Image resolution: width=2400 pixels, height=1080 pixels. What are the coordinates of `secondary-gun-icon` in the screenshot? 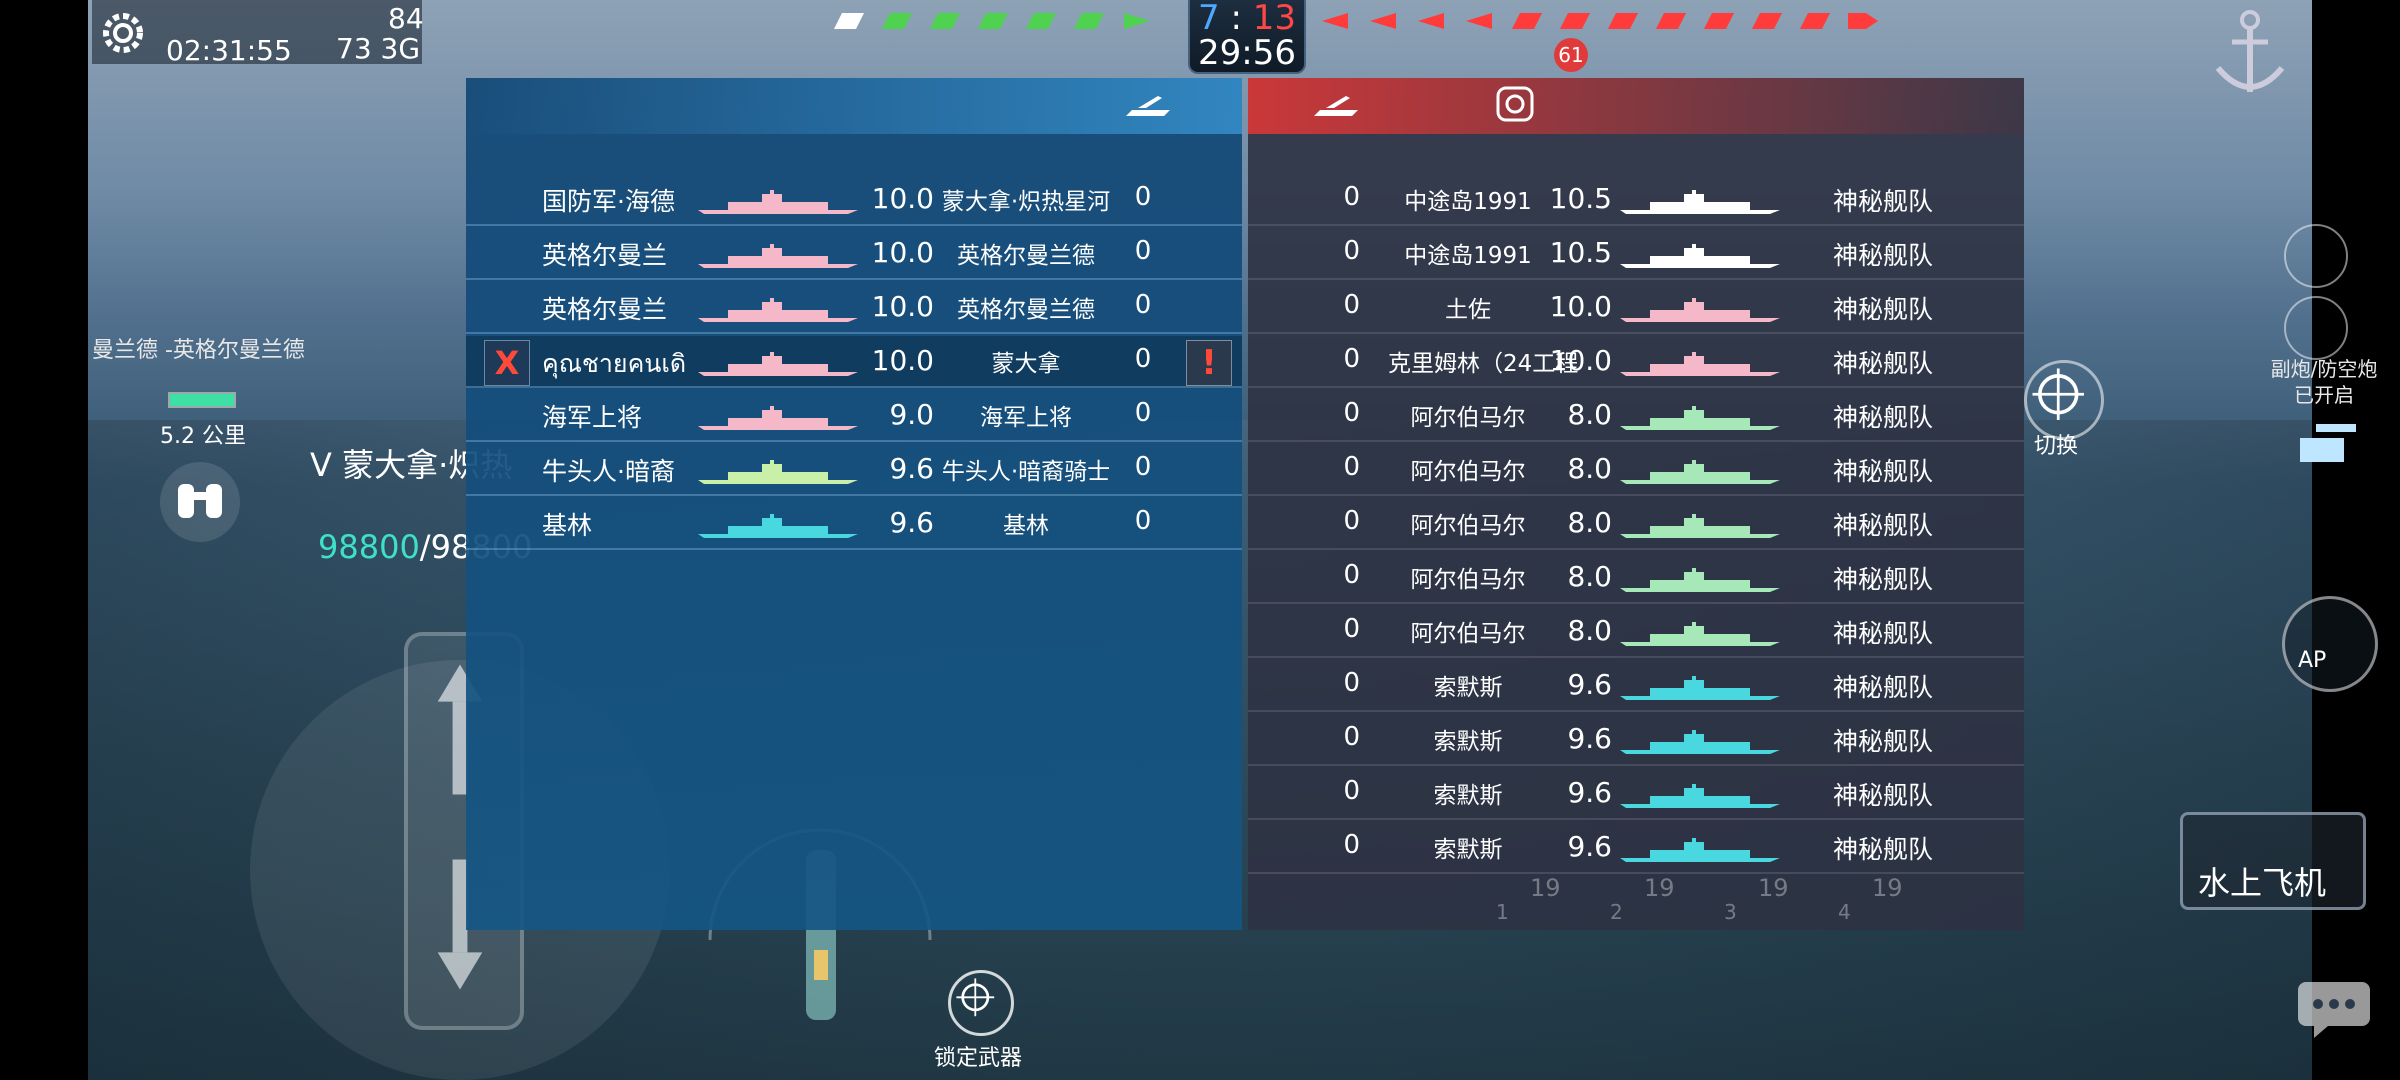 It's located at (2325, 442).